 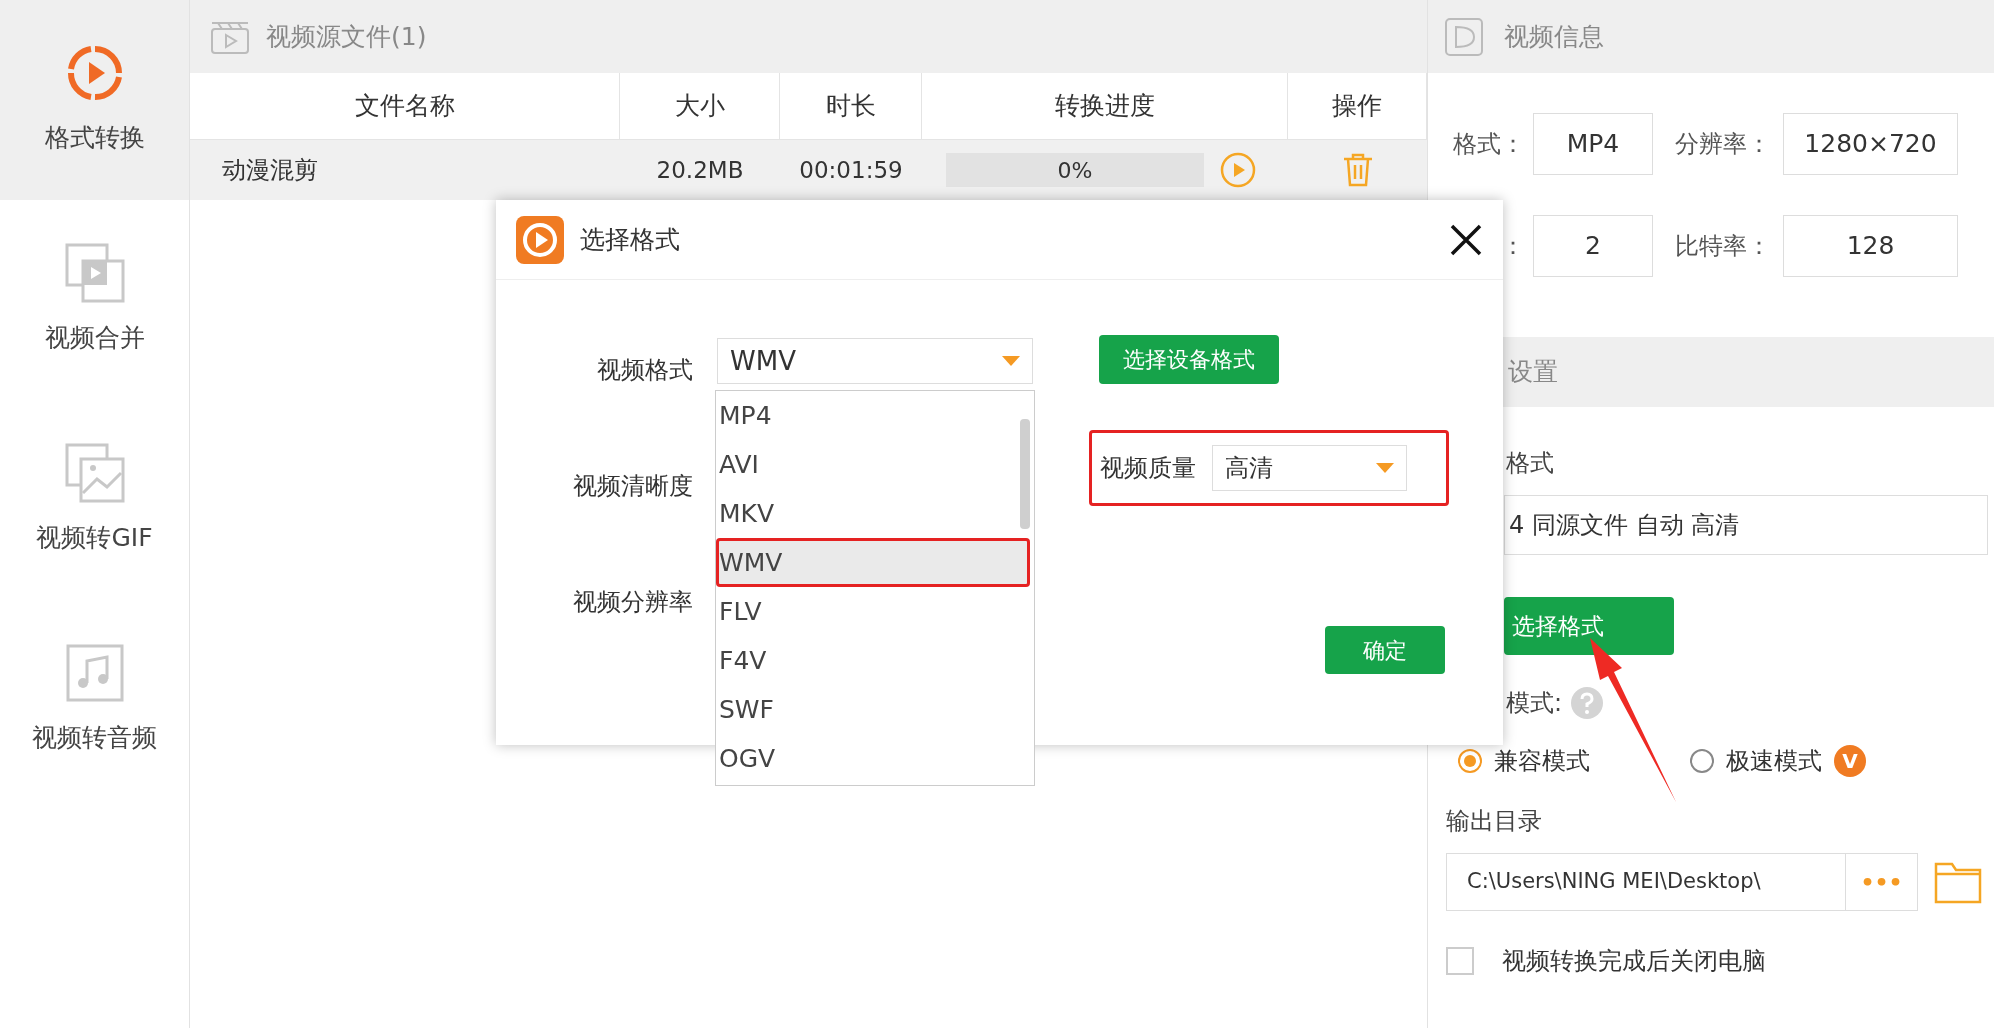 What do you see at coordinates (633, 602) in the screenshot?
I see `field-label: 视频分辨率` at bounding box center [633, 602].